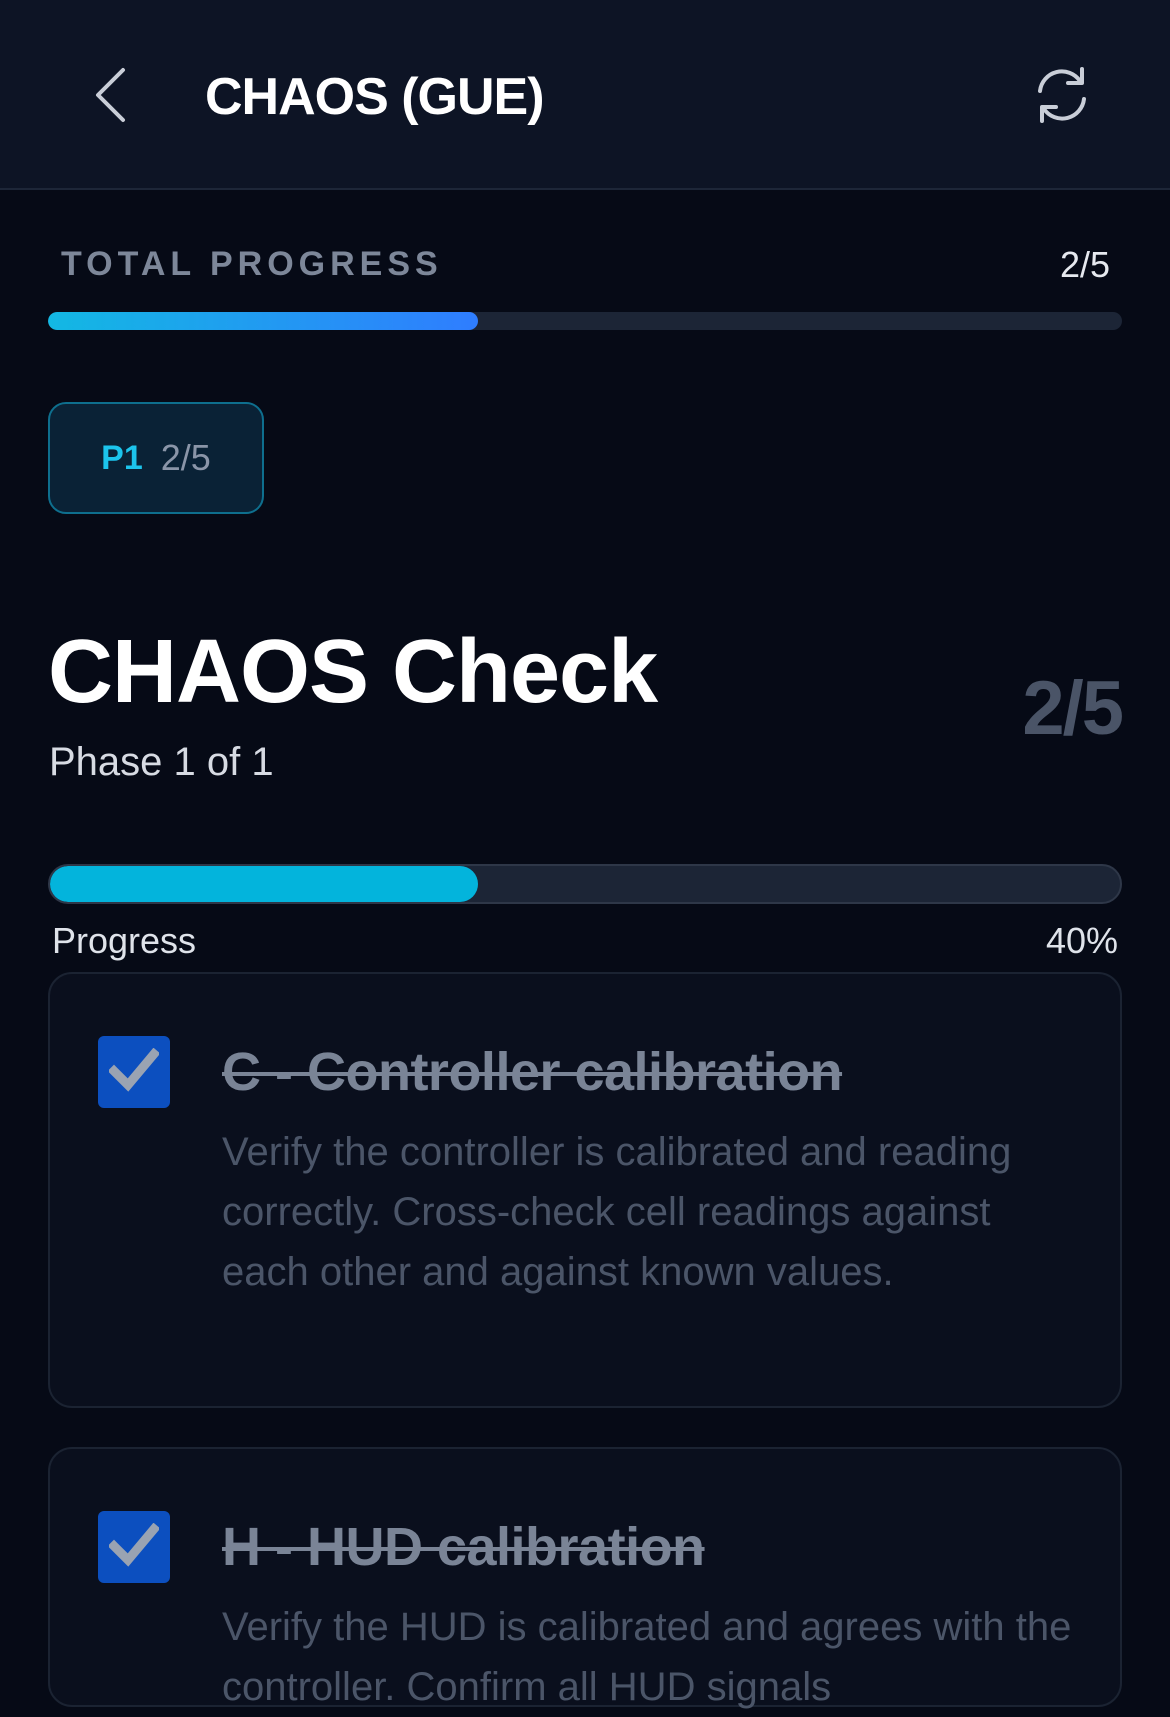 This screenshot has height=1717, width=1170. What do you see at coordinates (124, 940) in the screenshot?
I see `progress-label: Progress` at bounding box center [124, 940].